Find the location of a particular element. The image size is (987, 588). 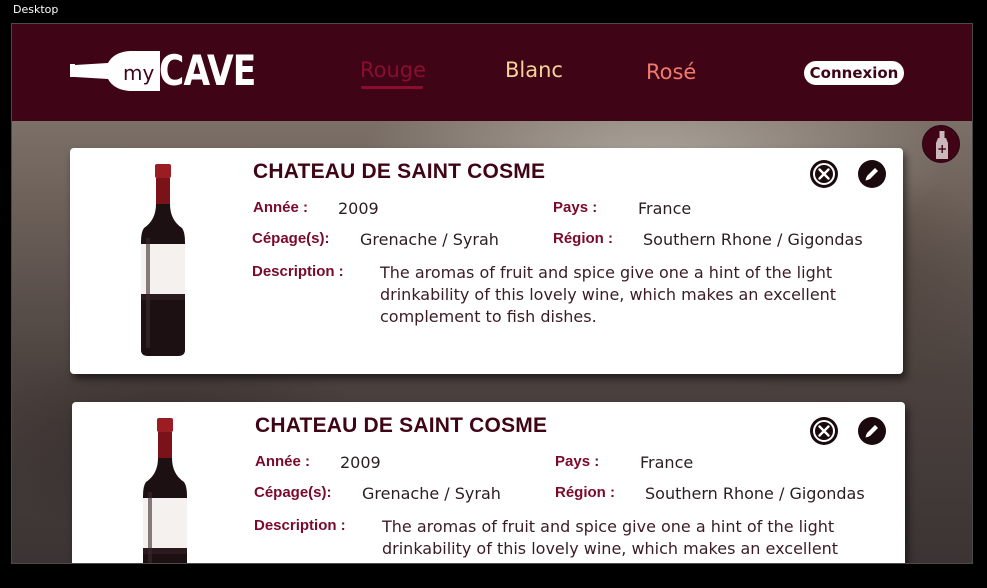

add-wine-button is located at coordinates (941, 144).